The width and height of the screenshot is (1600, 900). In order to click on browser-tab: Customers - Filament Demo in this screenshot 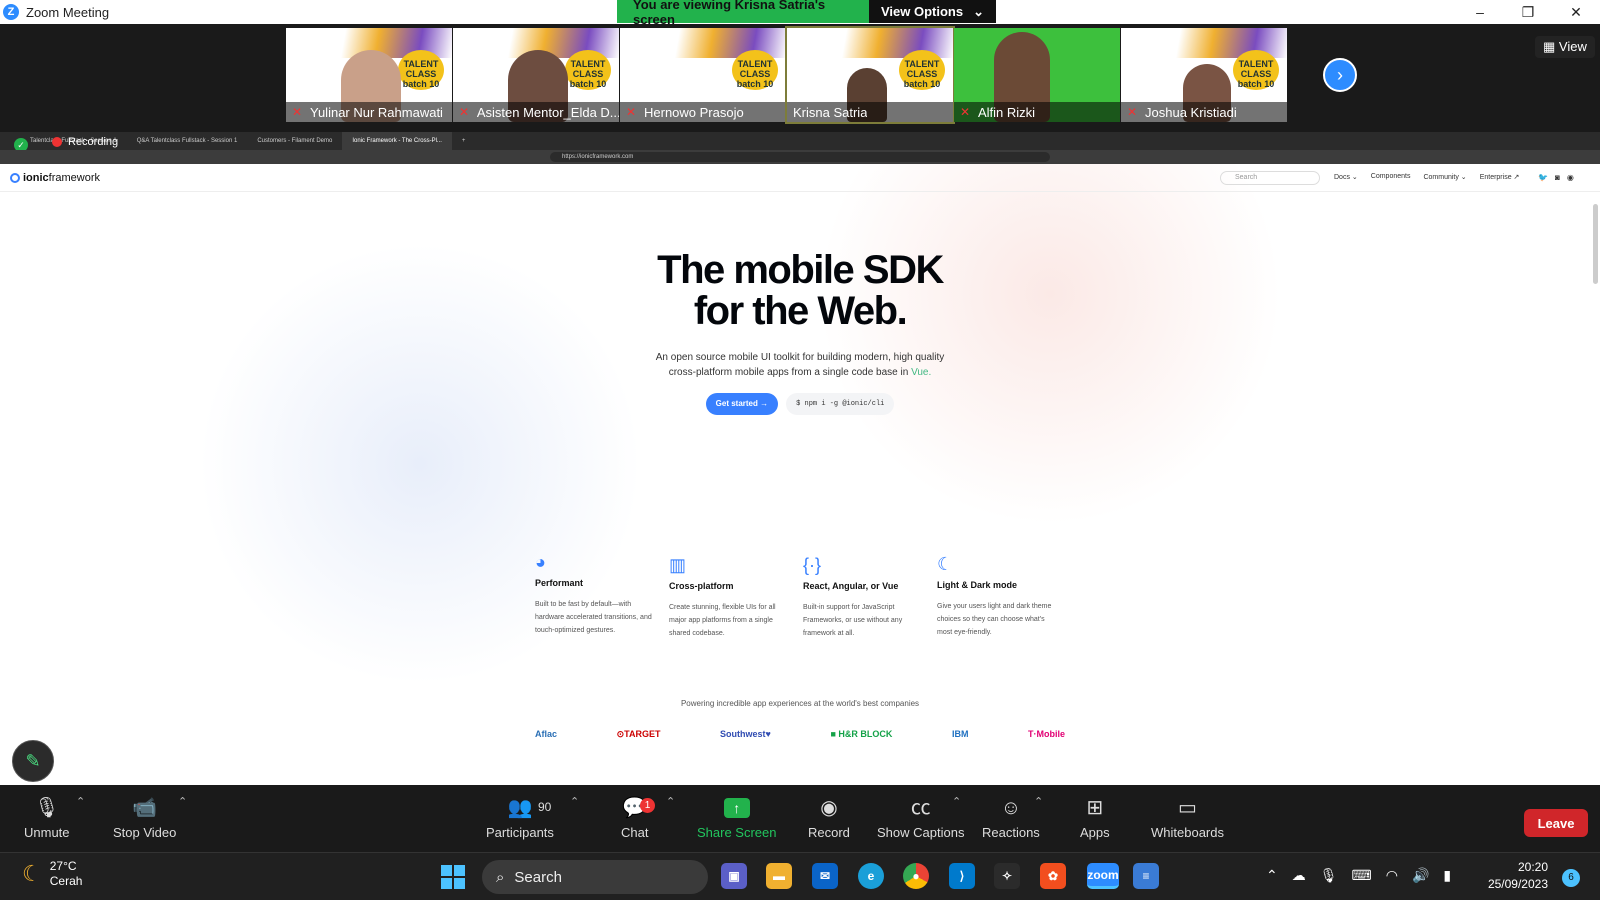, I will do `click(294, 141)`.